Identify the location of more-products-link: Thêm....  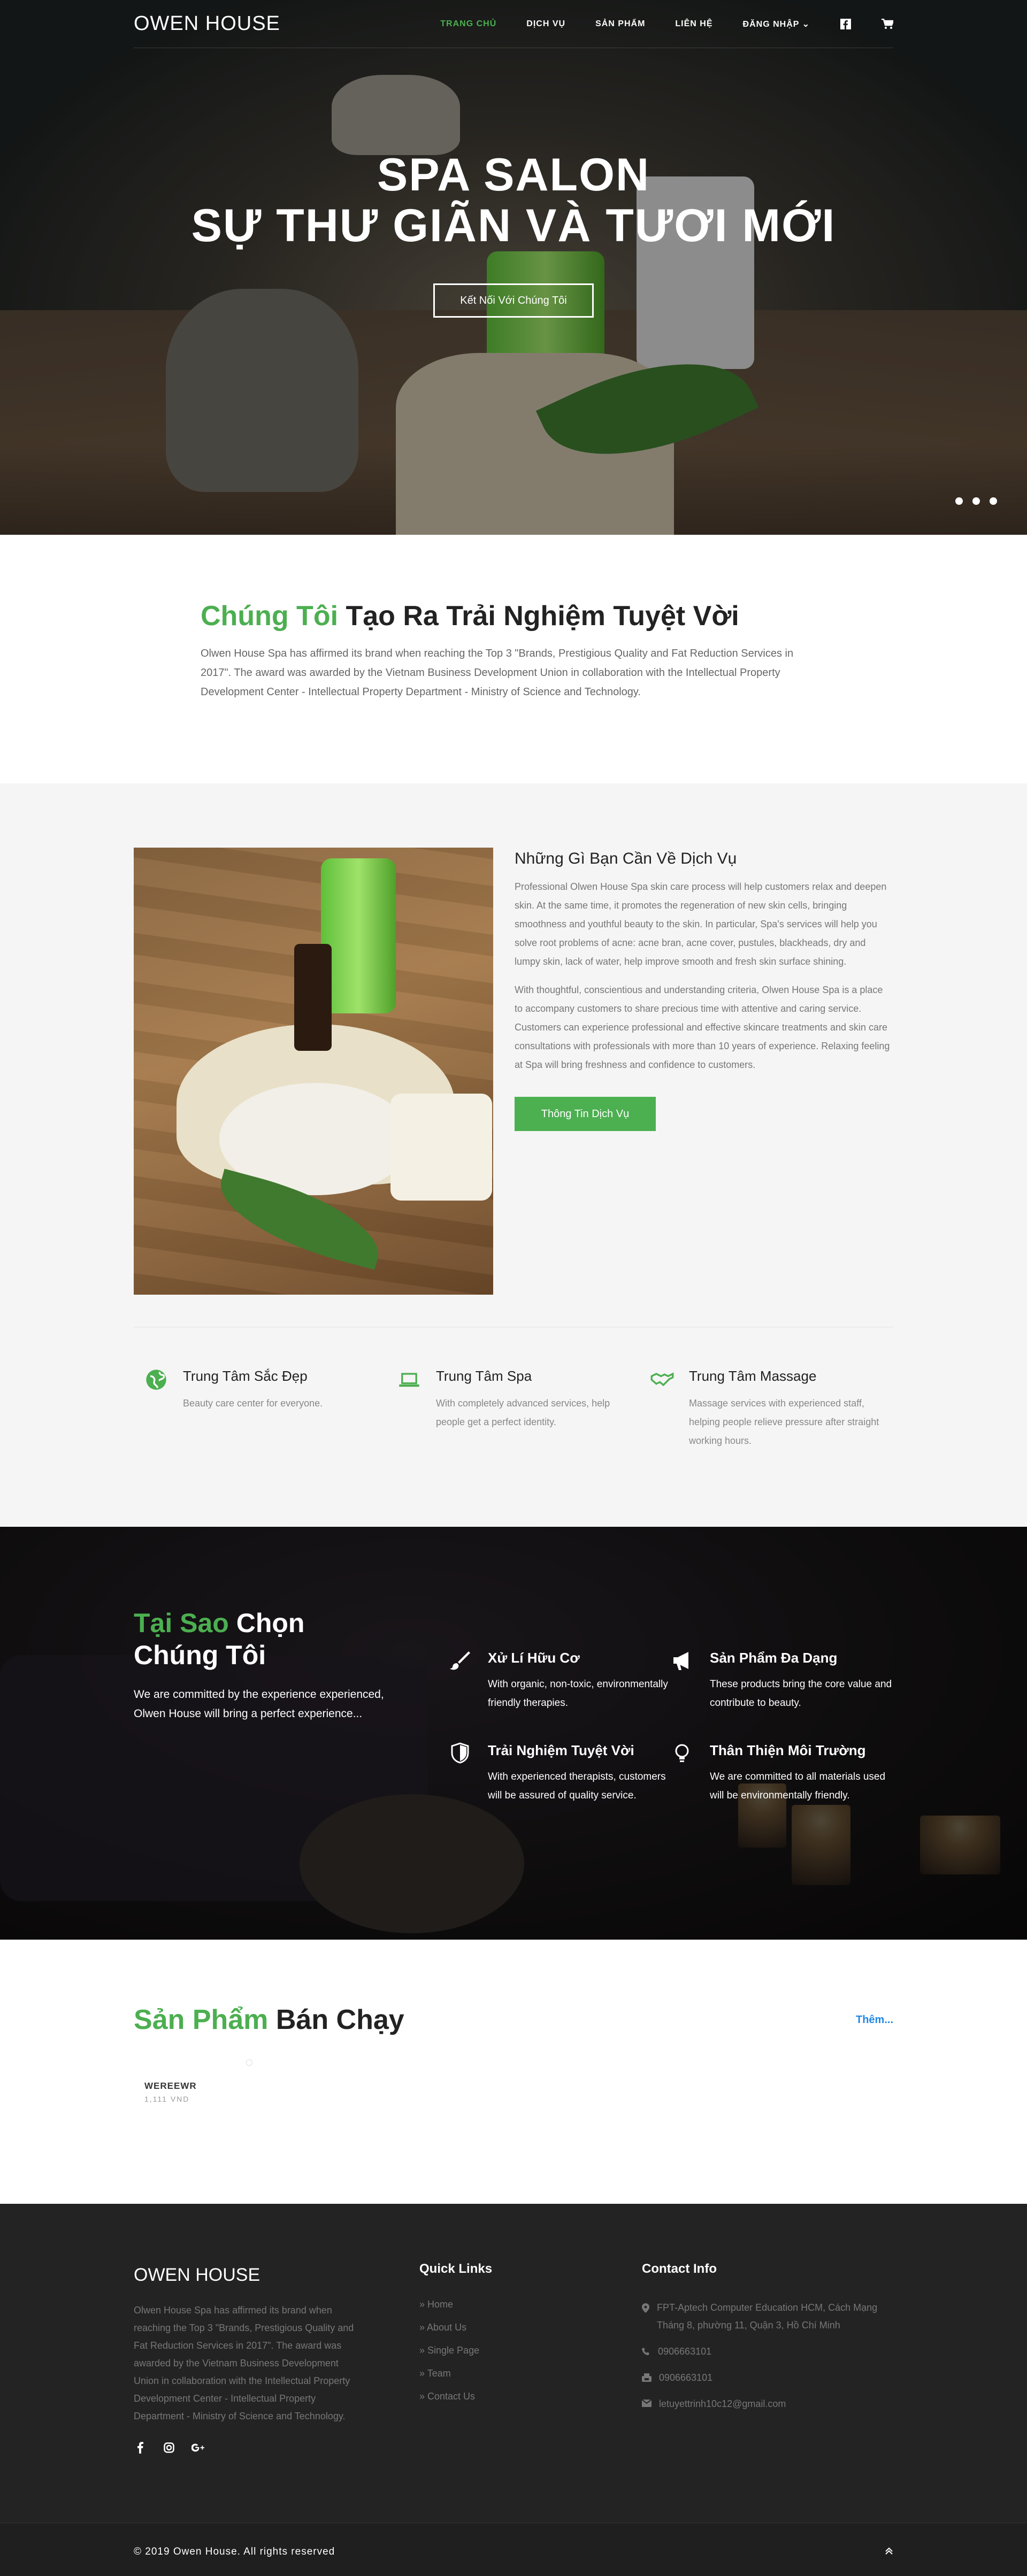
(874, 2020).